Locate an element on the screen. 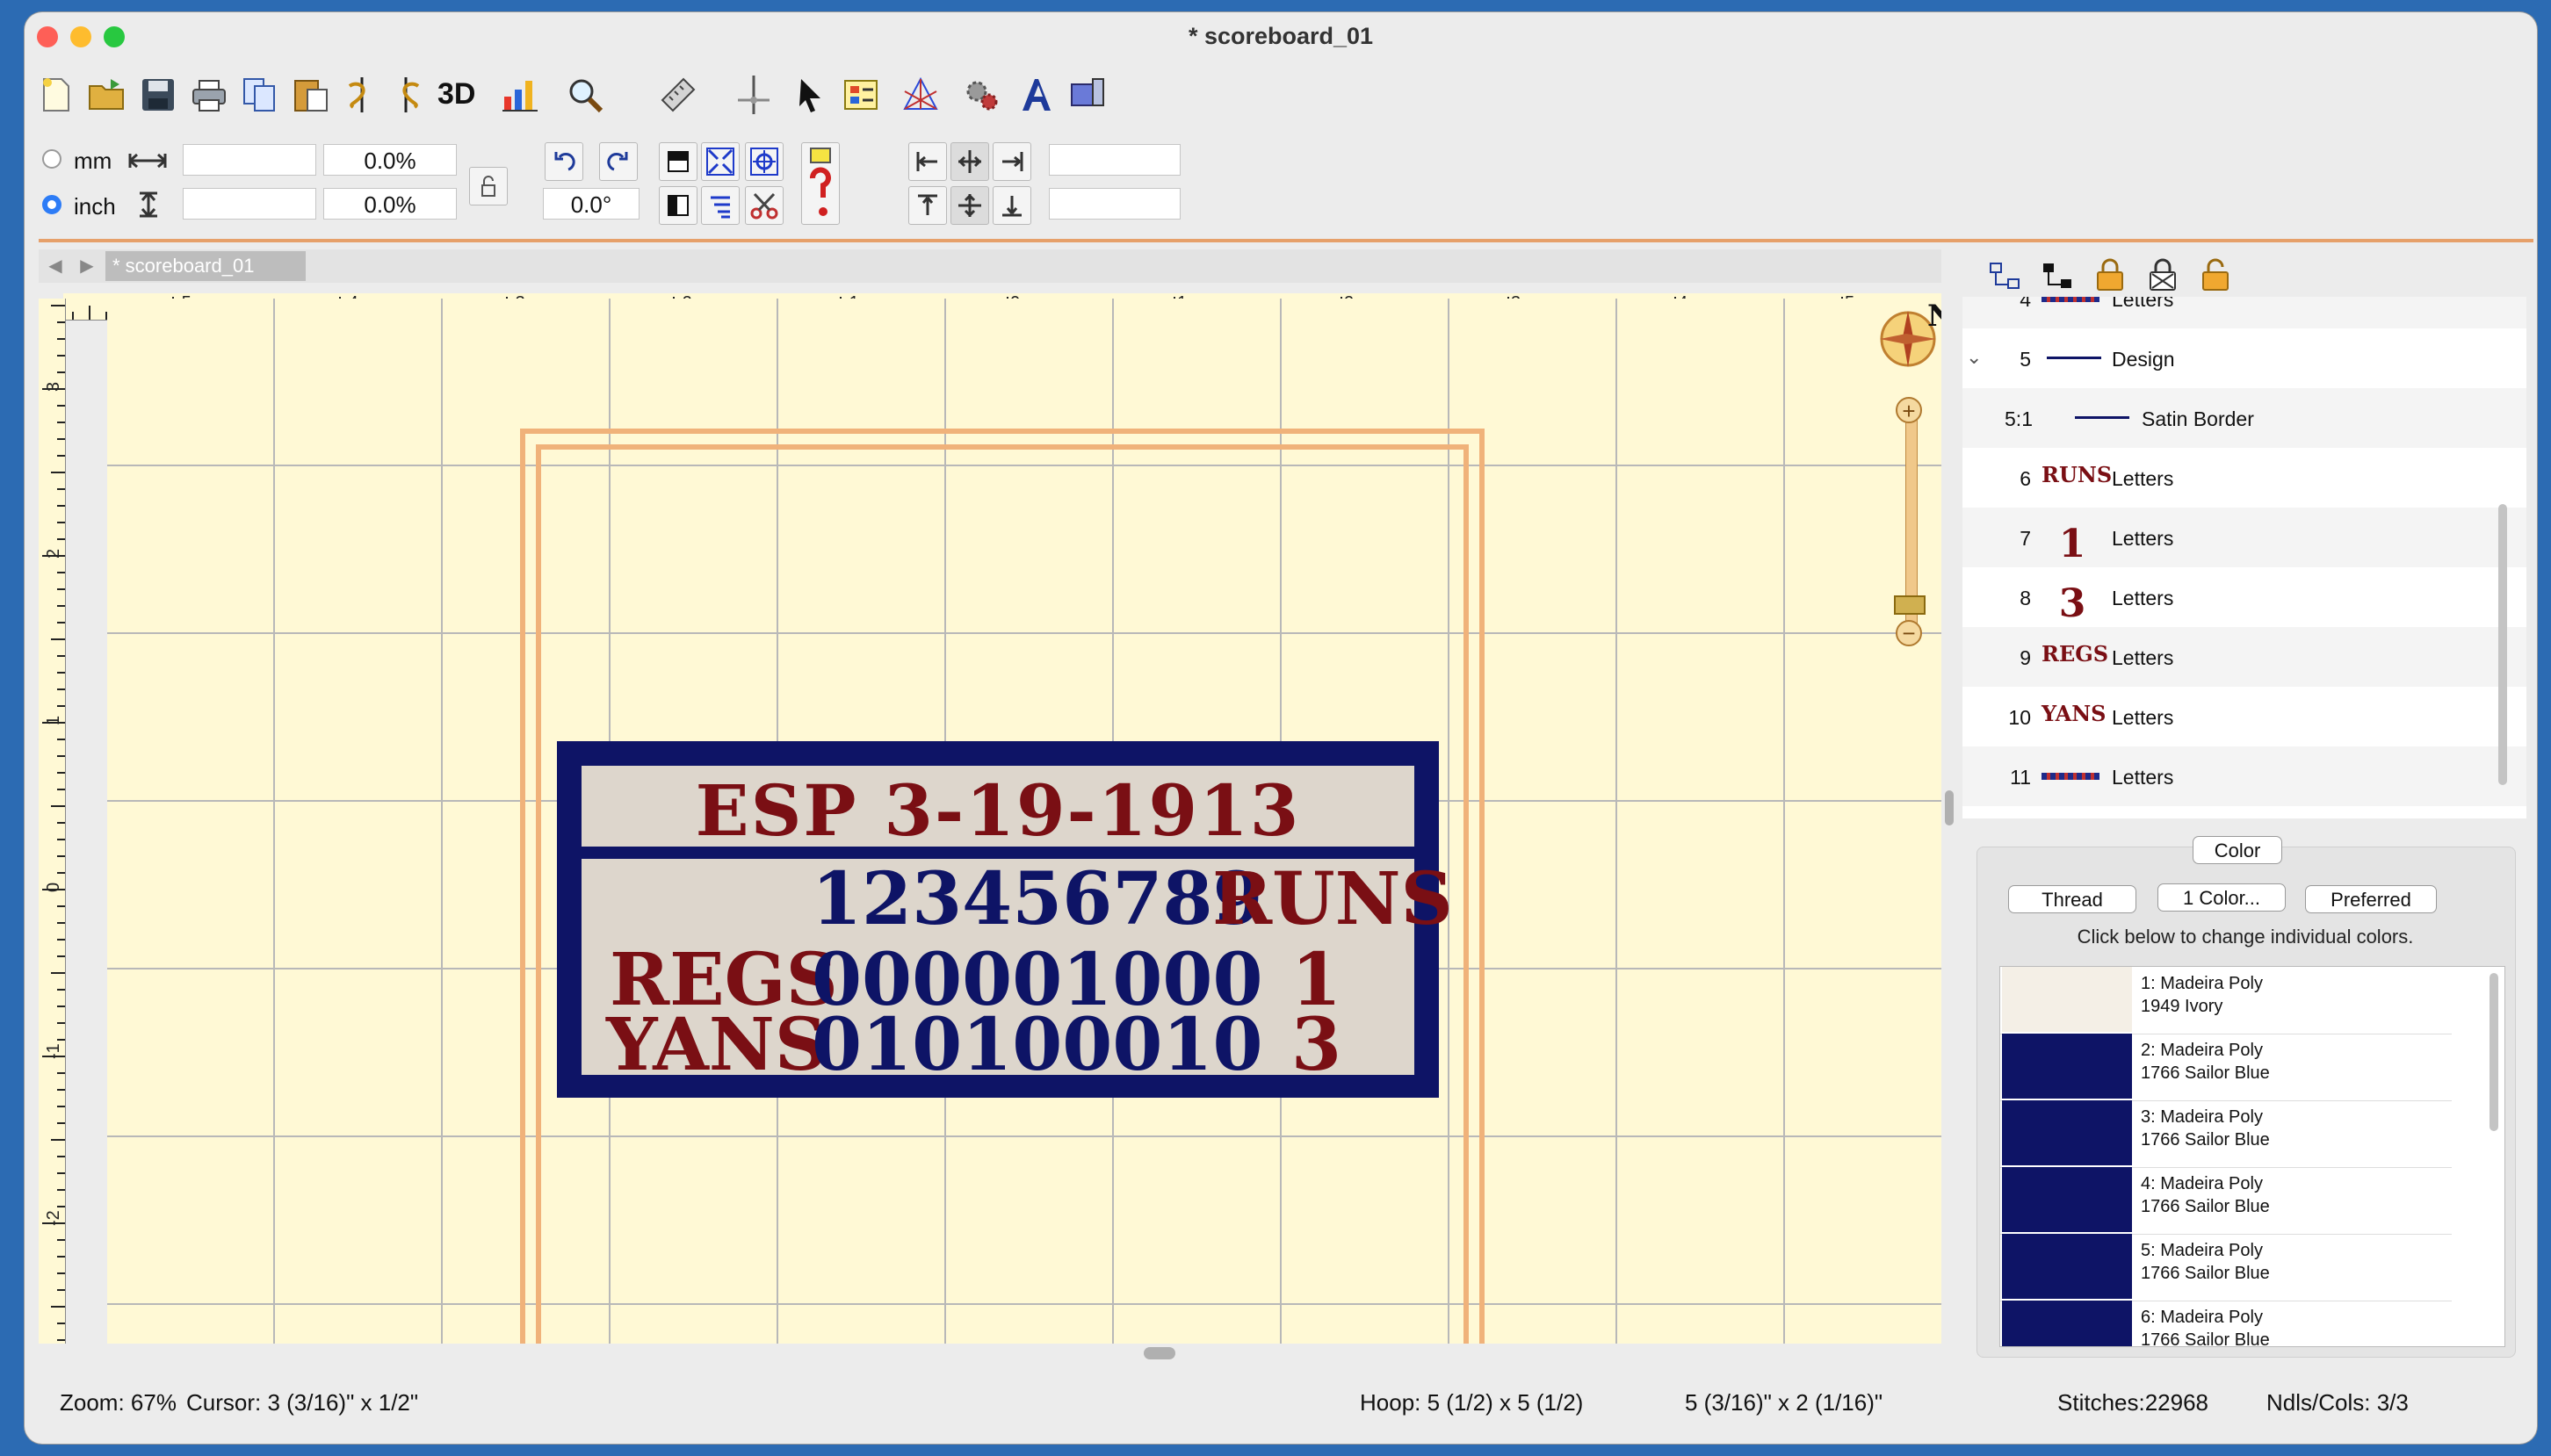  unit-mm-radio is located at coordinates (52, 159).